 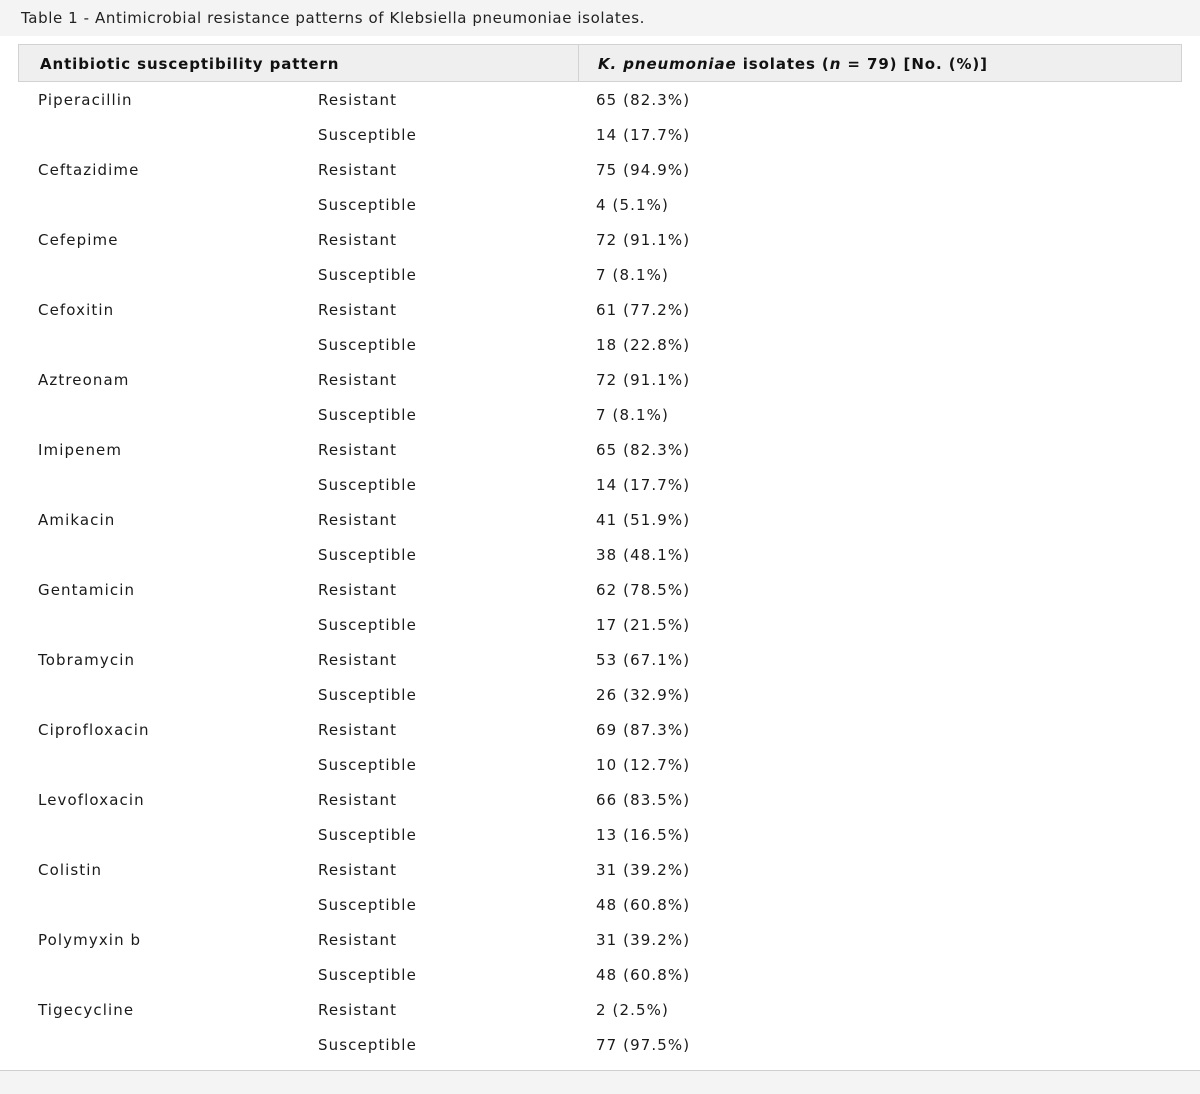 I want to click on table-row: Susceptible 10 (12.7%), so click(x=600, y=768).